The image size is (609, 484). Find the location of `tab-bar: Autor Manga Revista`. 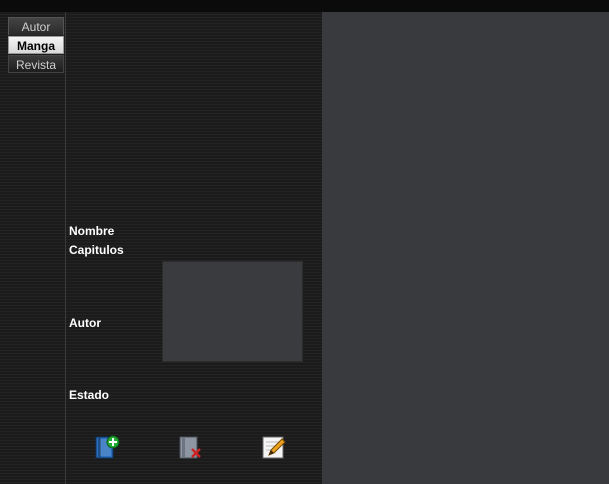

tab-bar: Autor Manga Revista is located at coordinates (36, 248).